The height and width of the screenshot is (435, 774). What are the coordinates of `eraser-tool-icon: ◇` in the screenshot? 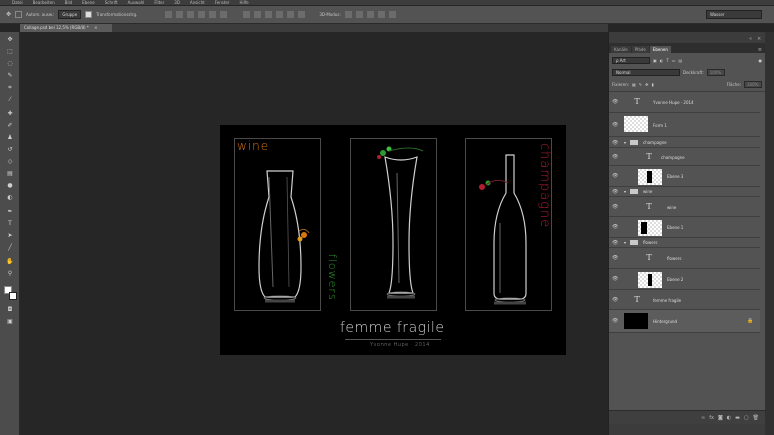 It's located at (10, 161).